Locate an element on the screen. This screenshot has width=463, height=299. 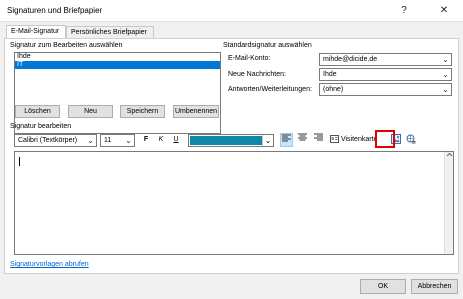
close-button: ✕ is located at coordinates (444, 11).